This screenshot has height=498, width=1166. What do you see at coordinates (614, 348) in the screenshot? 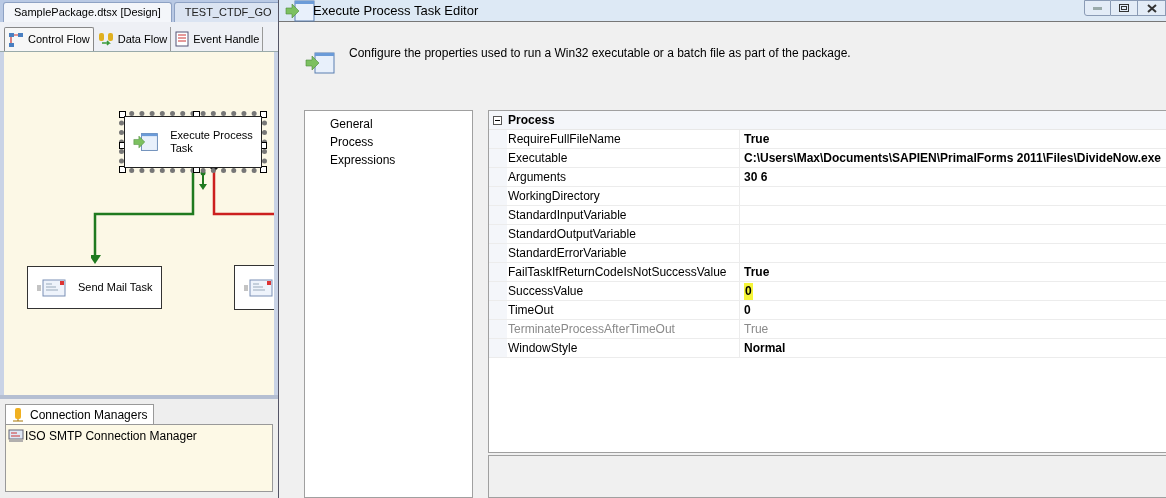
I see `property-name: WindowStyle` at bounding box center [614, 348].